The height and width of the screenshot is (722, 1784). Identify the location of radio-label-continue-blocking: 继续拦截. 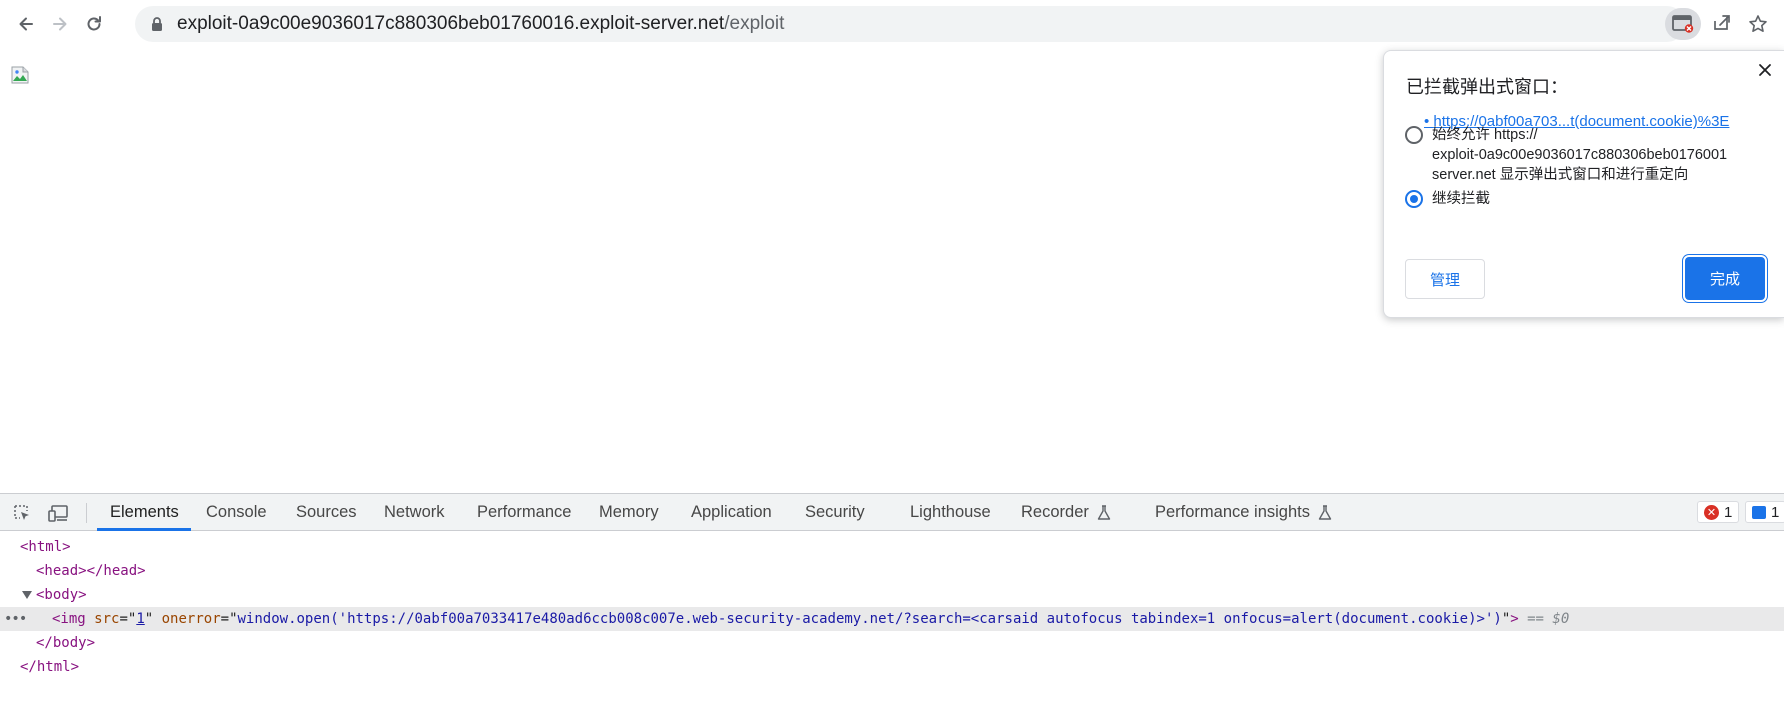
(1461, 199).